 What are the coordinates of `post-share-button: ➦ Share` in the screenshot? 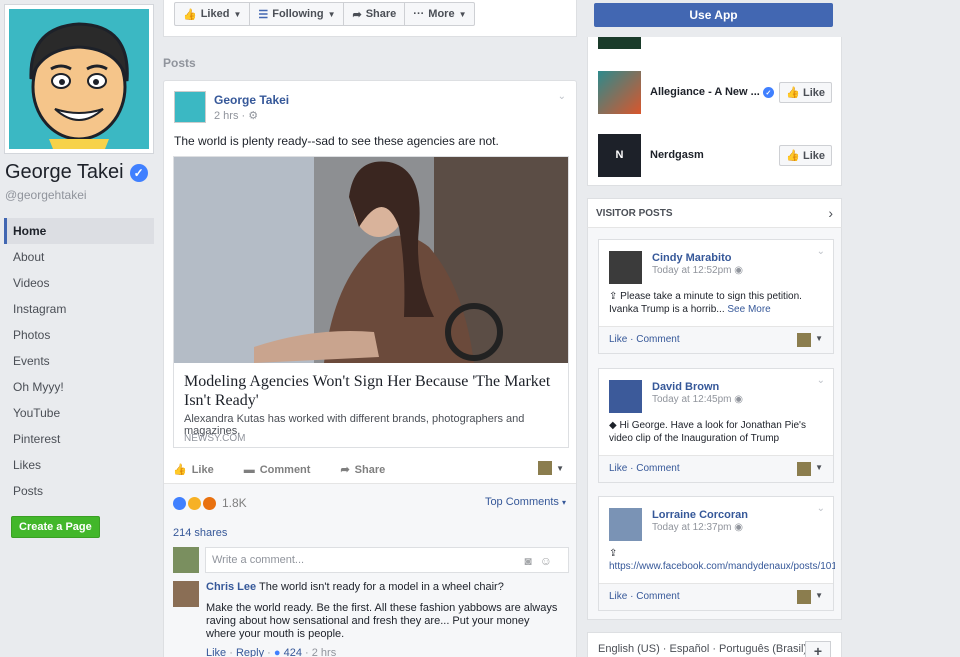 It's located at (362, 470).